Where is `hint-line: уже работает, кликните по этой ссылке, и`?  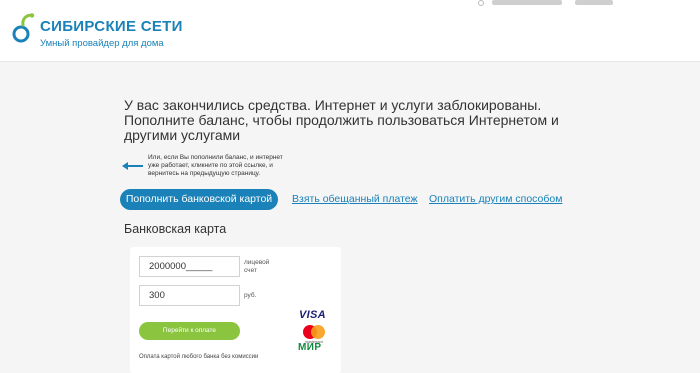 hint-line: уже работает, кликните по этой ссылке, и is located at coordinates (210, 165).